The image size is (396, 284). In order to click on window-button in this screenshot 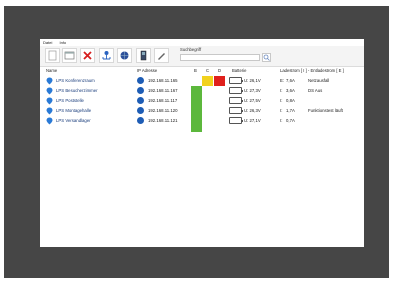, I will do `click(69, 55)`.